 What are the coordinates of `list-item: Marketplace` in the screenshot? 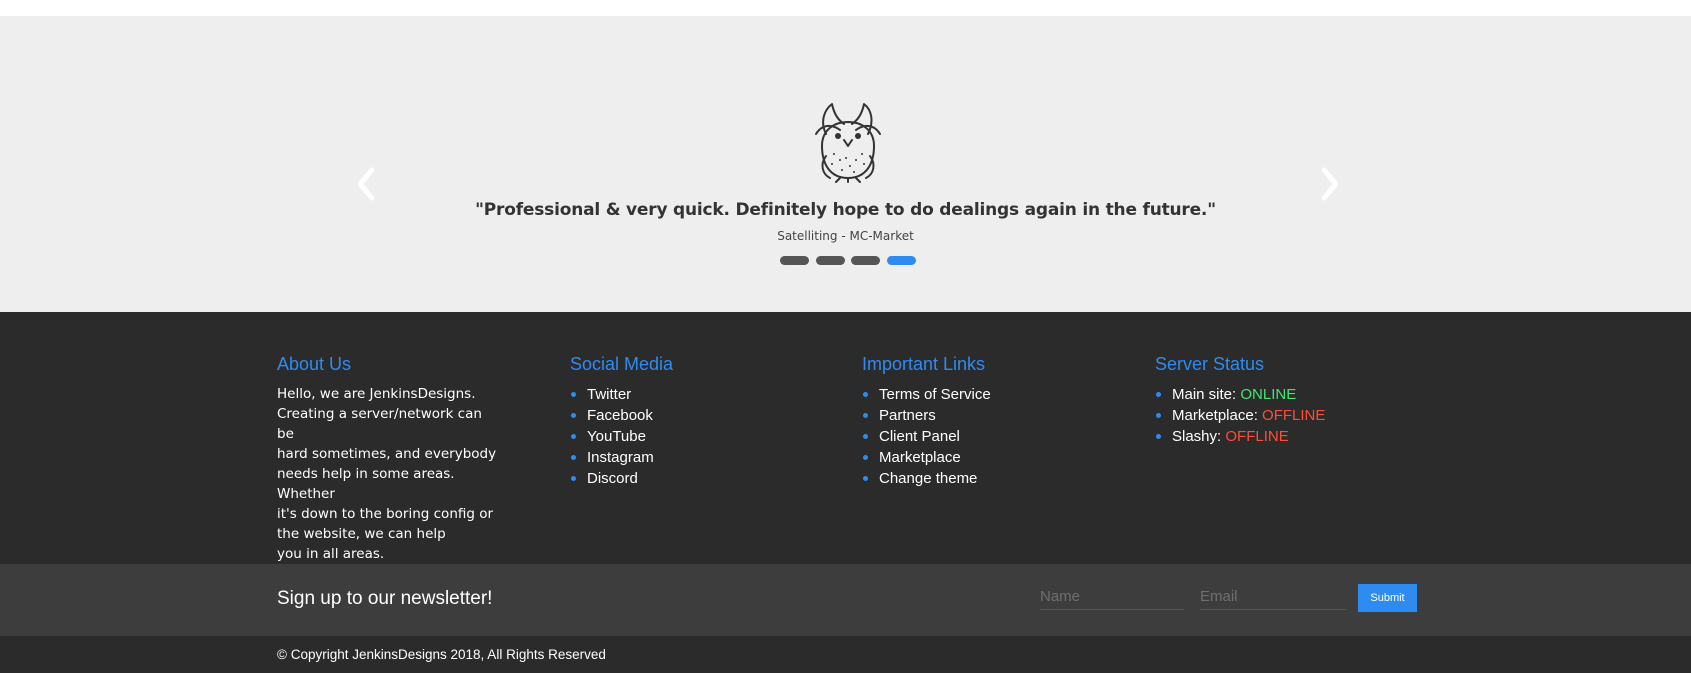 It's located at (982, 457).